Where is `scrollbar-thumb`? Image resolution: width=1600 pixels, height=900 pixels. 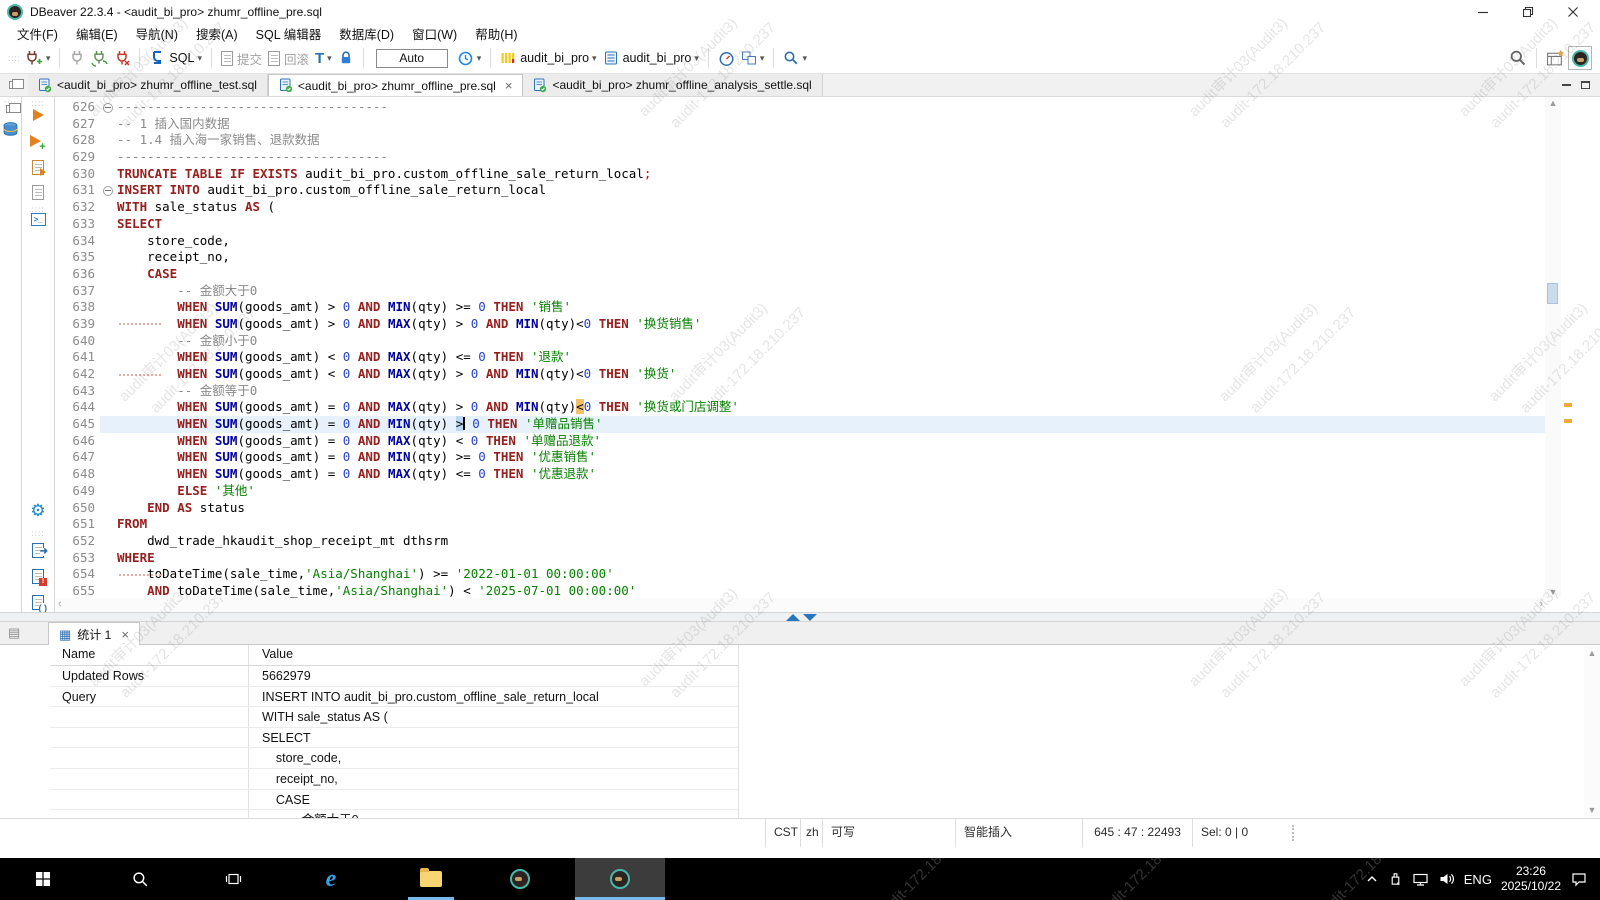 scrollbar-thumb is located at coordinates (1552, 293).